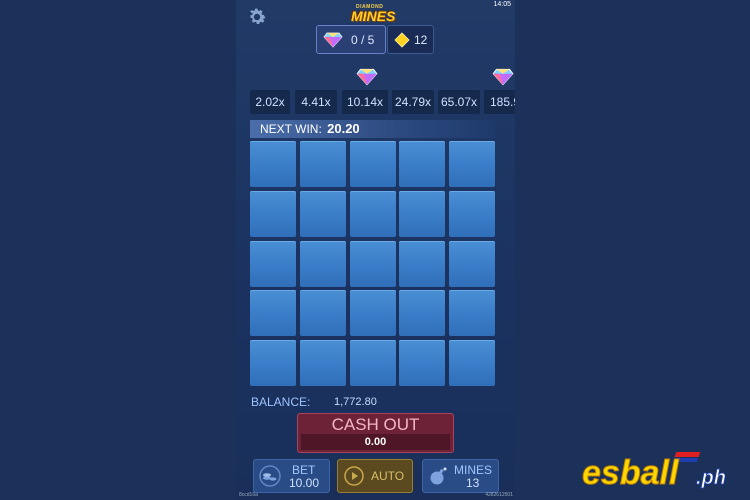 This screenshot has height=500, width=750. I want to click on esball-watermark: esball .ph, so click(654, 472).